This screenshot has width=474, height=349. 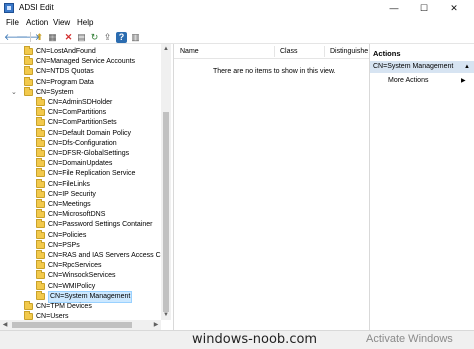 I want to click on tree-item: CN=FileLinks, so click(x=80, y=184).